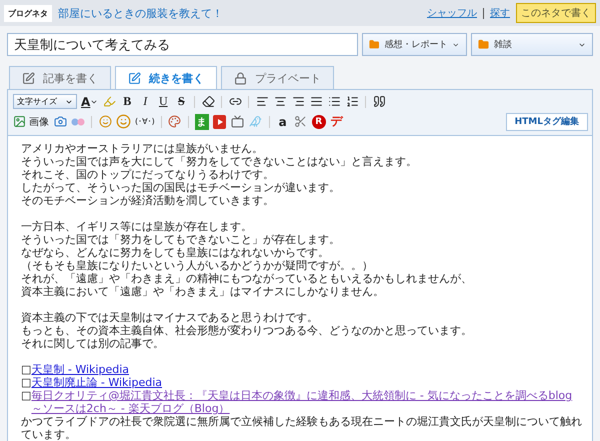  Describe the element at coordinates (96, 382) in the screenshot. I see `reference-link: 天皇制廃止論 - Wikipedia` at that location.